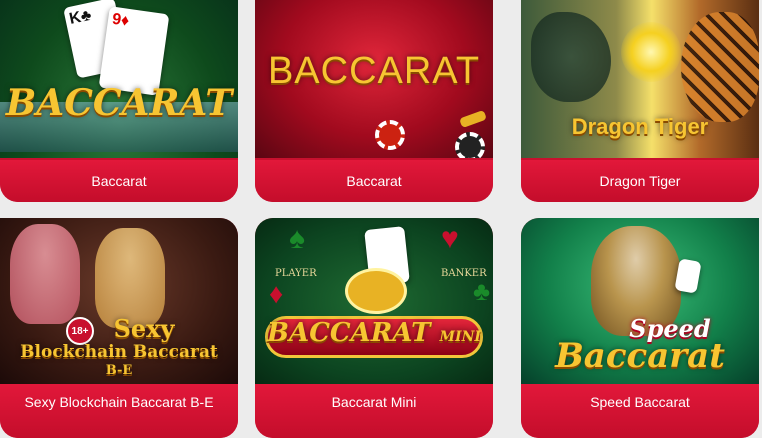 This screenshot has width=762, height=438. Describe the element at coordinates (640, 356) in the screenshot. I see `art-title-baccarat: Baccarat` at that location.